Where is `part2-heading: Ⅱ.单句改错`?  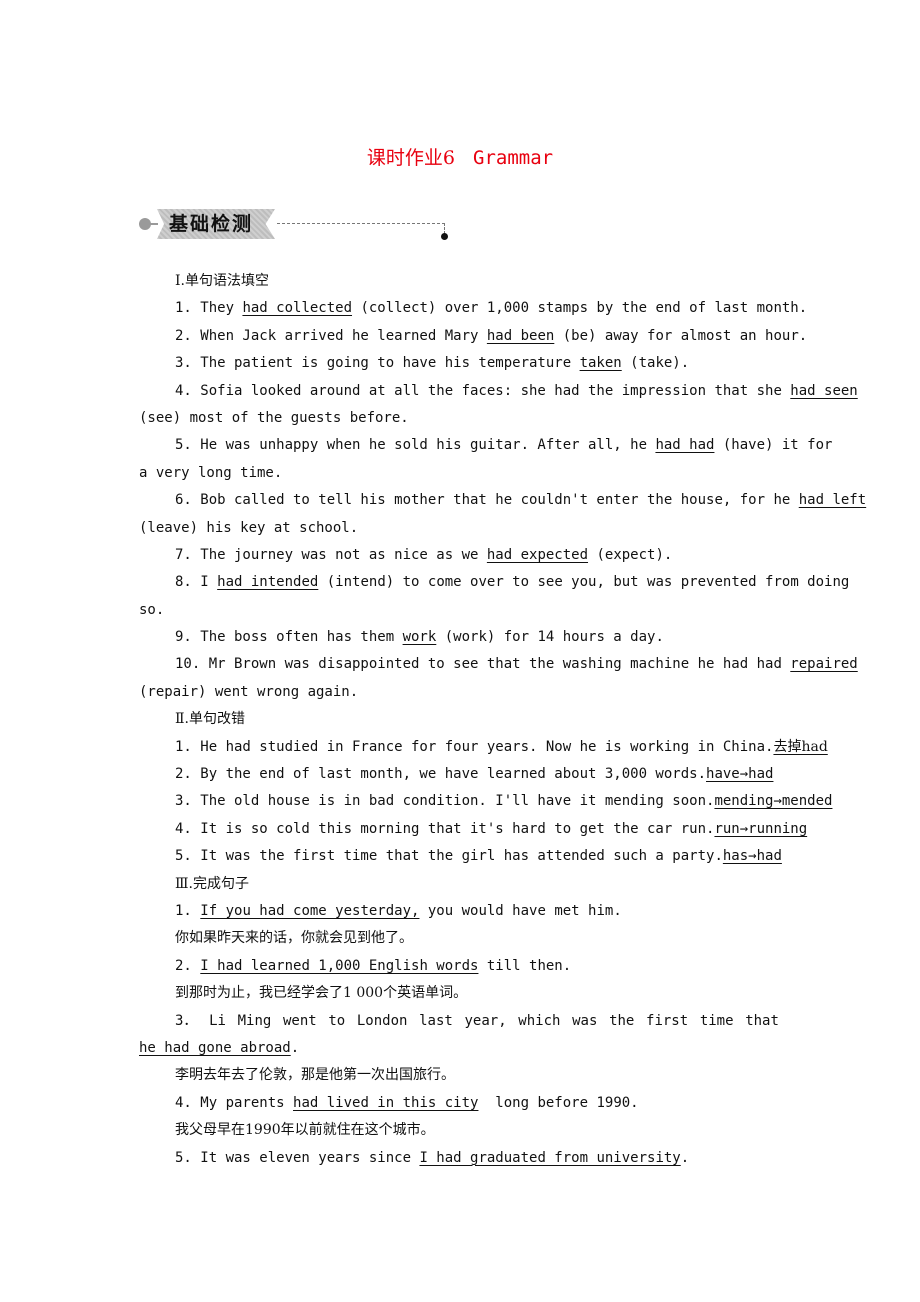
part2-heading: Ⅱ.单句改错 is located at coordinates (210, 719).